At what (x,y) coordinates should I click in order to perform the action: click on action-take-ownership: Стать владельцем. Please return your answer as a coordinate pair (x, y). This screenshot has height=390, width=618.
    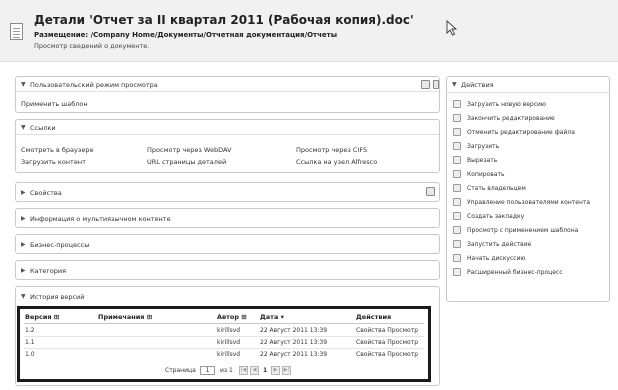
    Looking at the image, I should click on (496, 188).